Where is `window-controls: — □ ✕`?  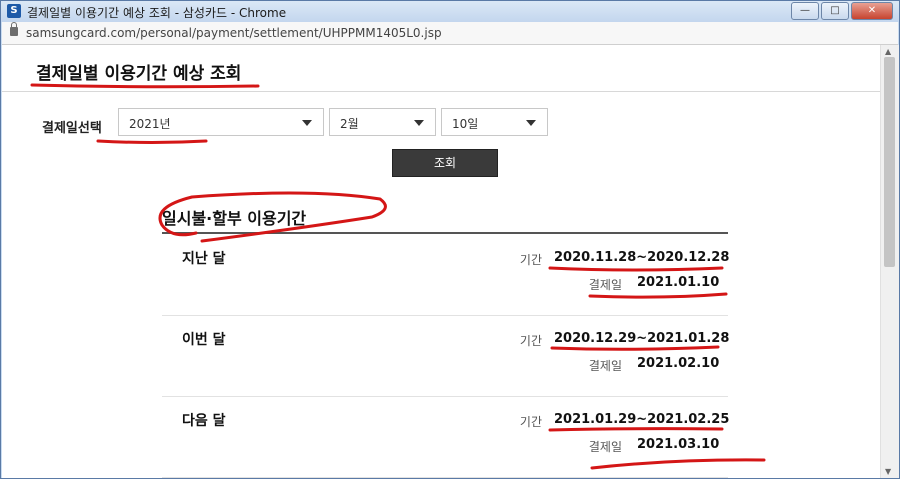
window-controls: — □ ✕ is located at coordinates (842, 11).